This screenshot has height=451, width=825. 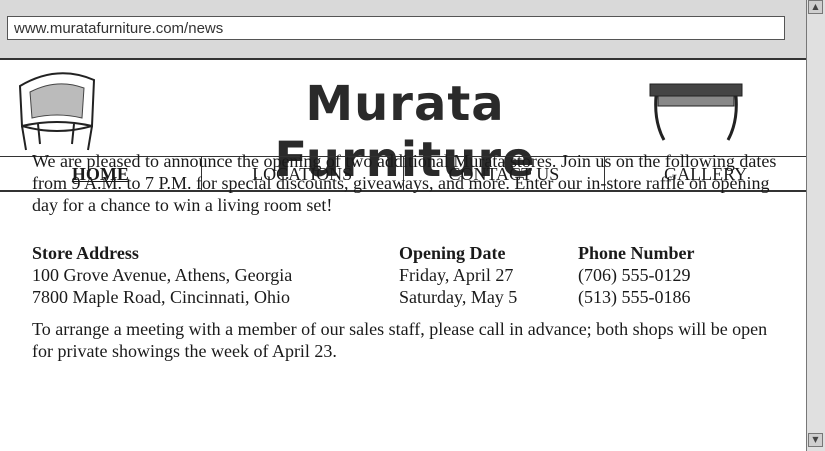 I want to click on vertical-scrollbar: ▲ ▼, so click(x=815, y=225).